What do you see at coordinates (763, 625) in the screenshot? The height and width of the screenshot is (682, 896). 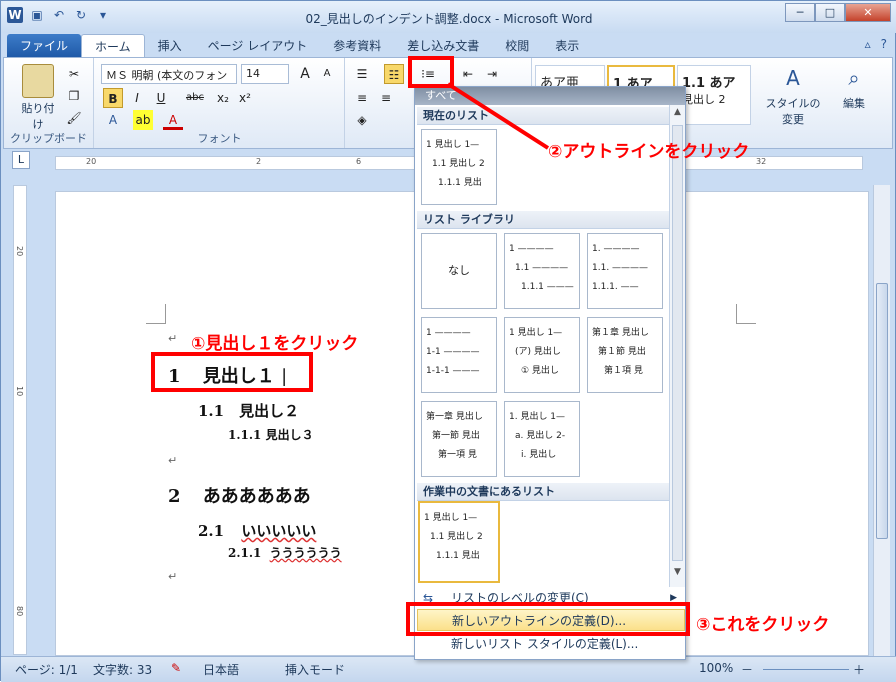 I see `annotation-step3: ③これをクリック` at bounding box center [763, 625].